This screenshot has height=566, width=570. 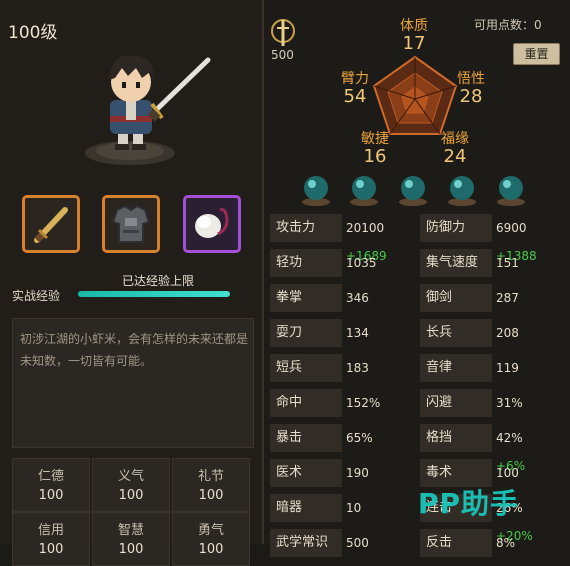 What do you see at coordinates (210, 530) in the screenshot?
I see `virtue-name: 勇气` at bounding box center [210, 530].